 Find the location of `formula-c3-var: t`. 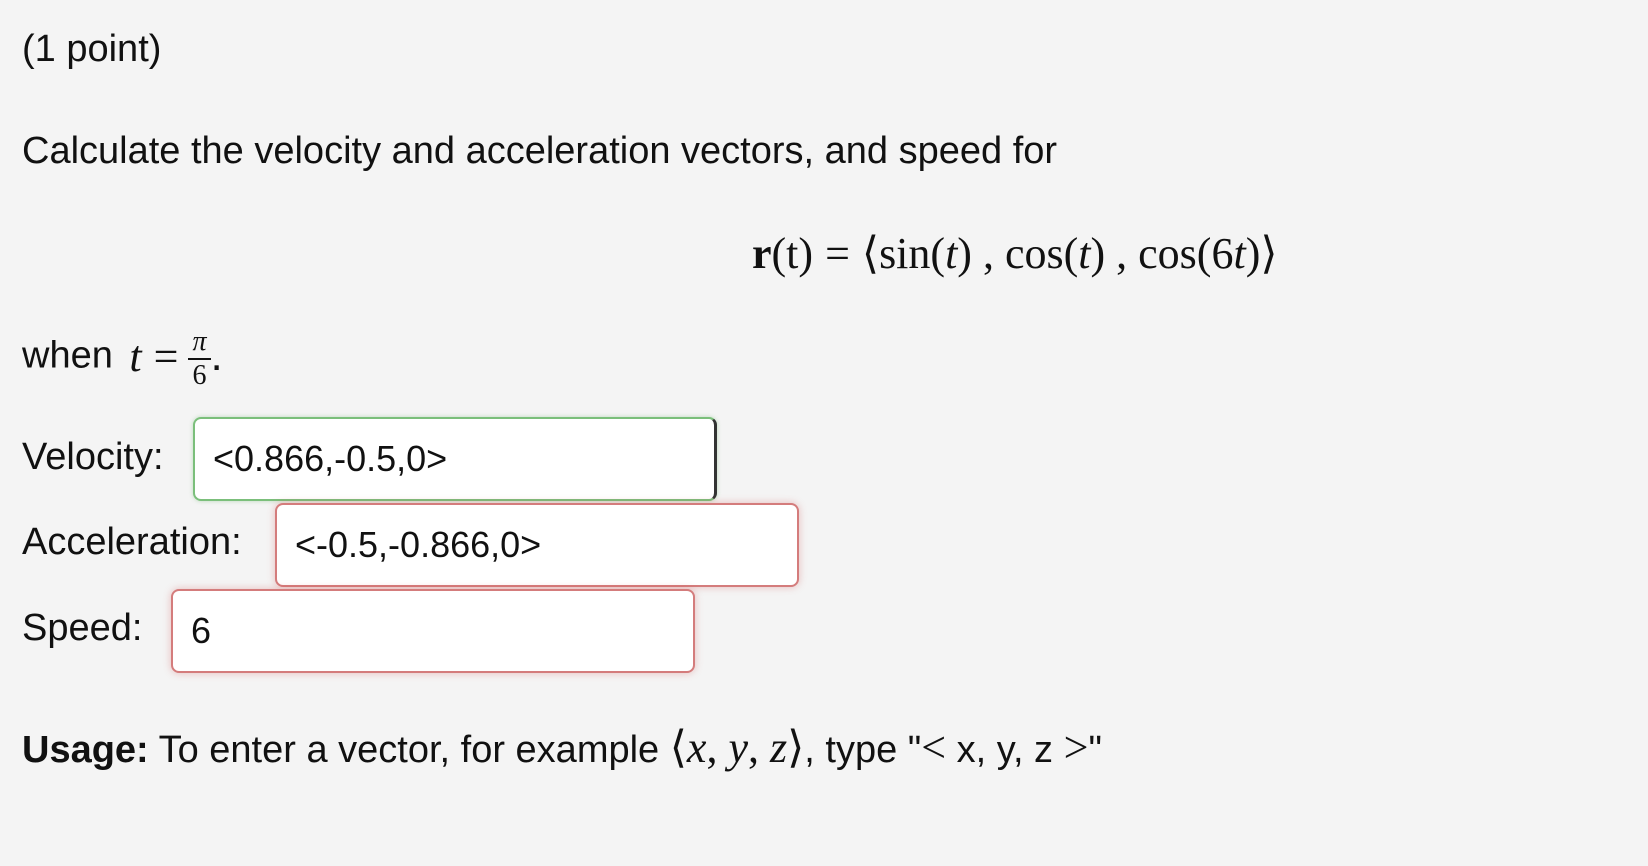

formula-c3-var: t is located at coordinates (1239, 253).